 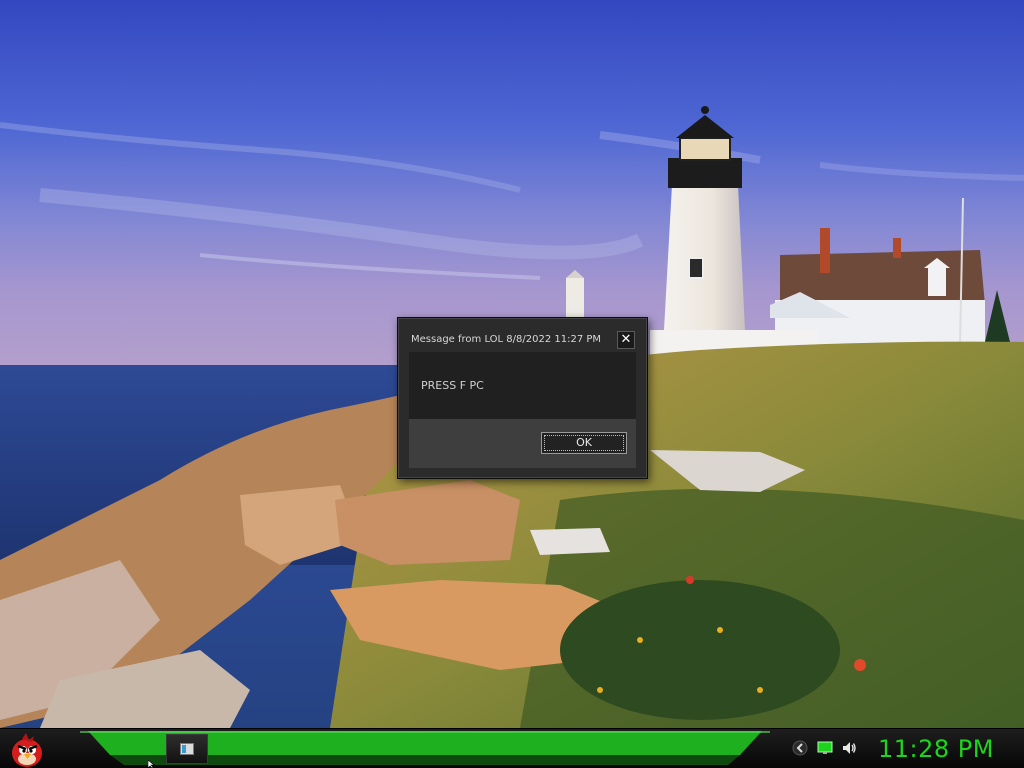 I want to click on taskbar-clock: 11:28 PM, so click(x=948, y=749).